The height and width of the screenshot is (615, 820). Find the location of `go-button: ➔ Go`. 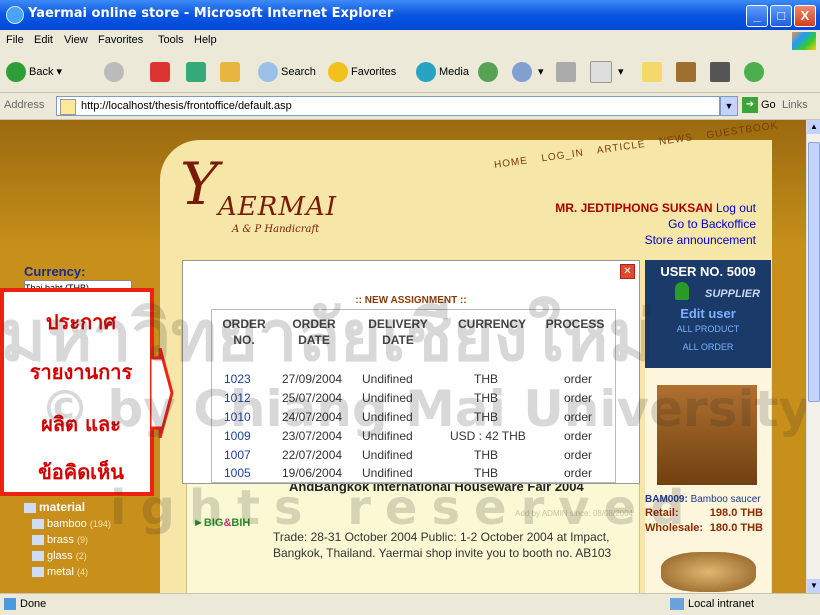

go-button: ➔ Go is located at coordinates (759, 105).